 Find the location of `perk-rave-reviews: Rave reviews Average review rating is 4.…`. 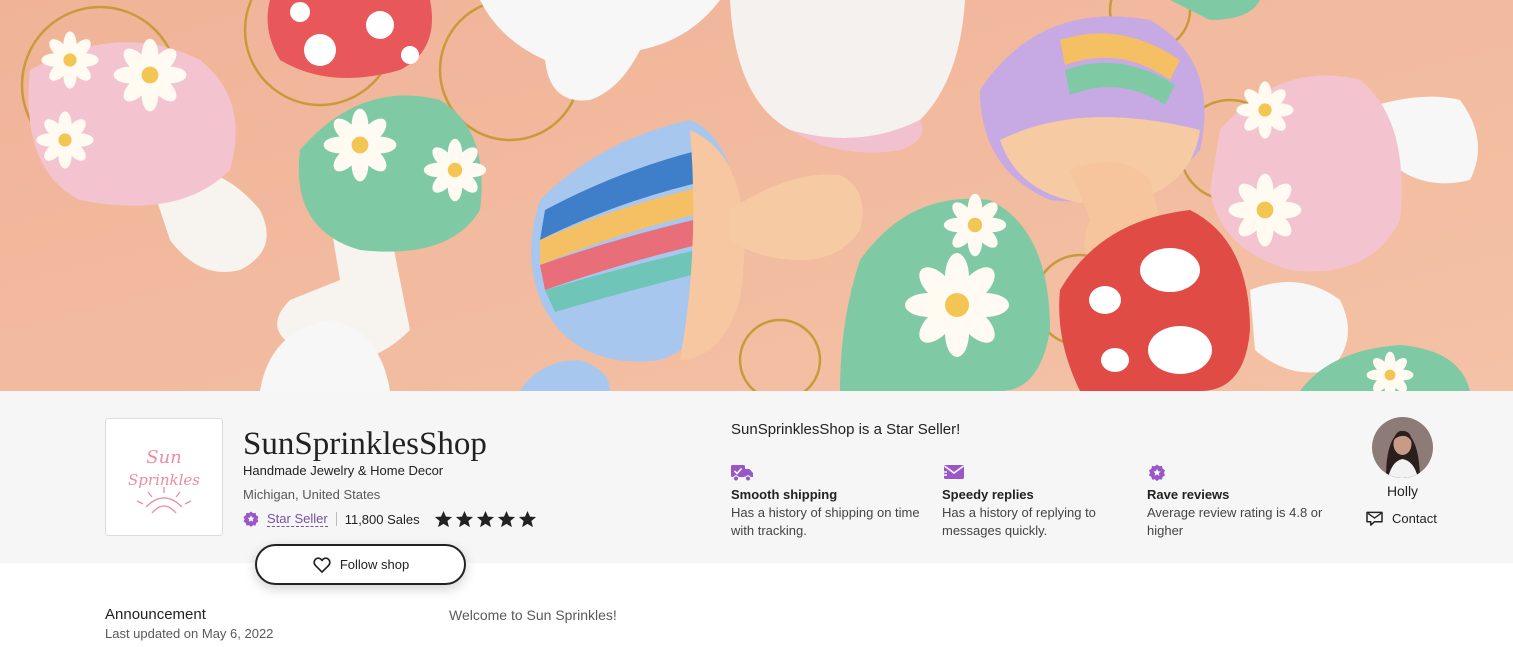

perk-rave-reviews: Rave reviews Average review rating is 4.… is located at coordinates (1242, 502).